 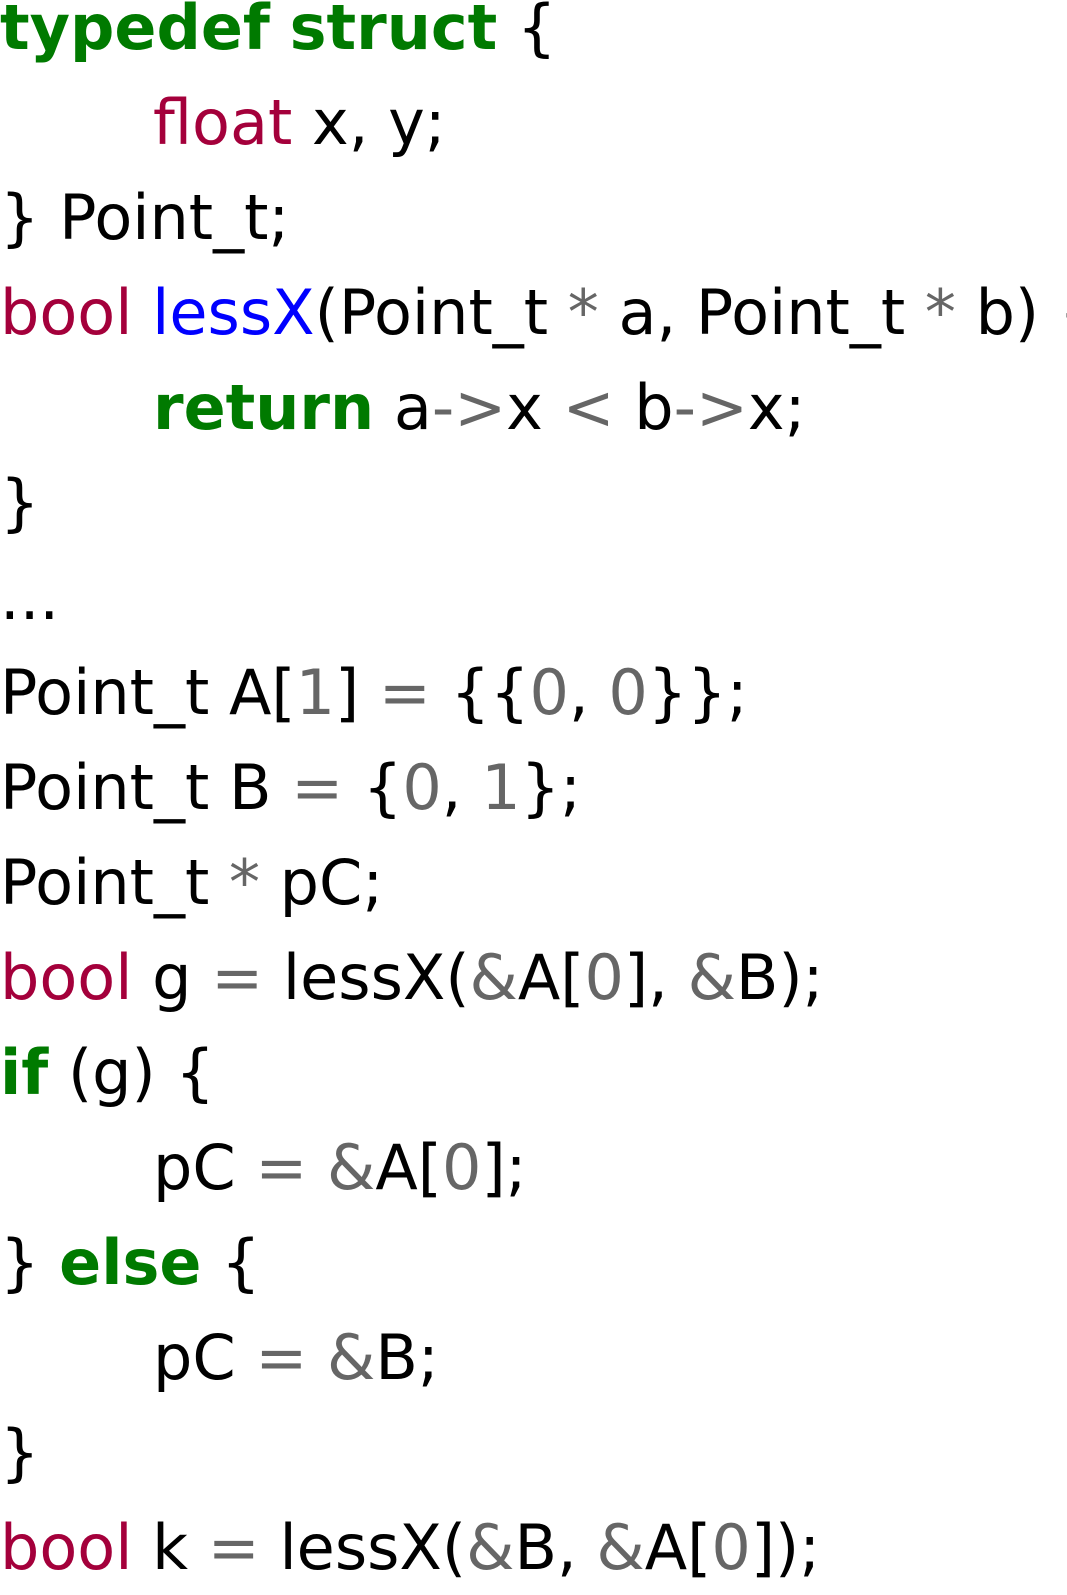 I want to click on code-token-plain: b, so click(x=644, y=407).